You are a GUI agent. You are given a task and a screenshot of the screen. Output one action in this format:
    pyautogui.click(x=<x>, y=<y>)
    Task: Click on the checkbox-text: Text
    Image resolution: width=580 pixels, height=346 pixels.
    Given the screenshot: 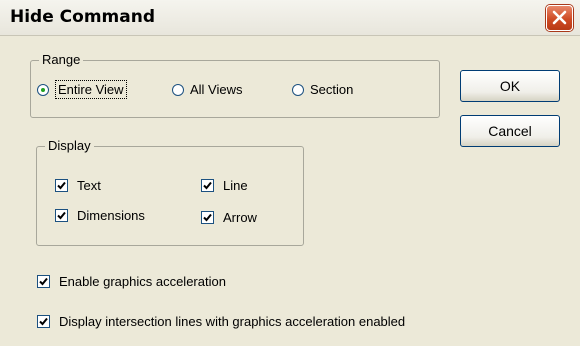 What is the action you would take?
    pyautogui.click(x=78, y=185)
    